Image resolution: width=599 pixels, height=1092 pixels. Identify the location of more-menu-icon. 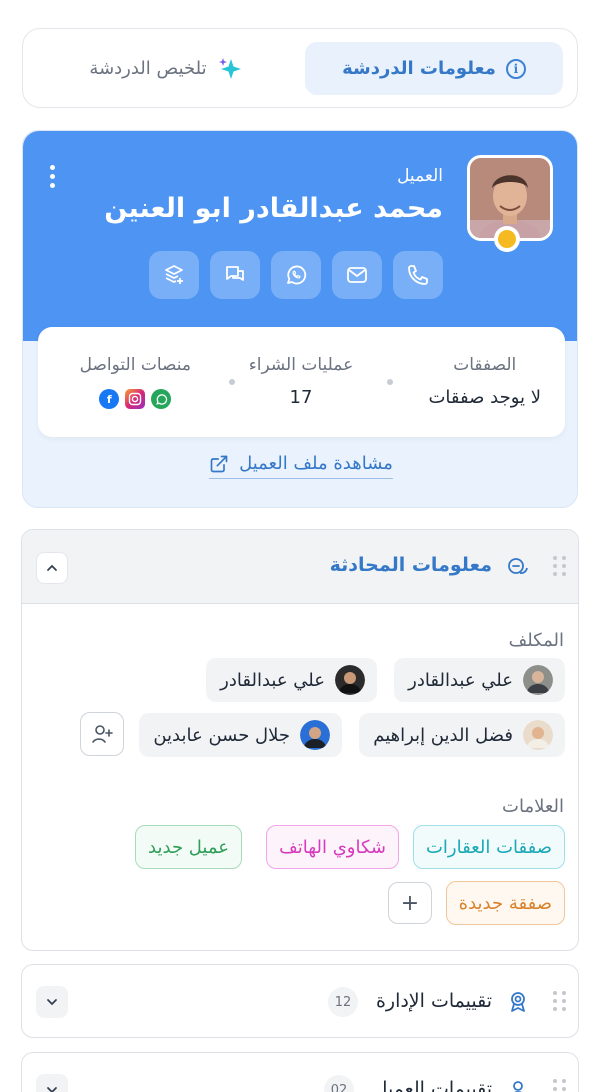
(52, 176).